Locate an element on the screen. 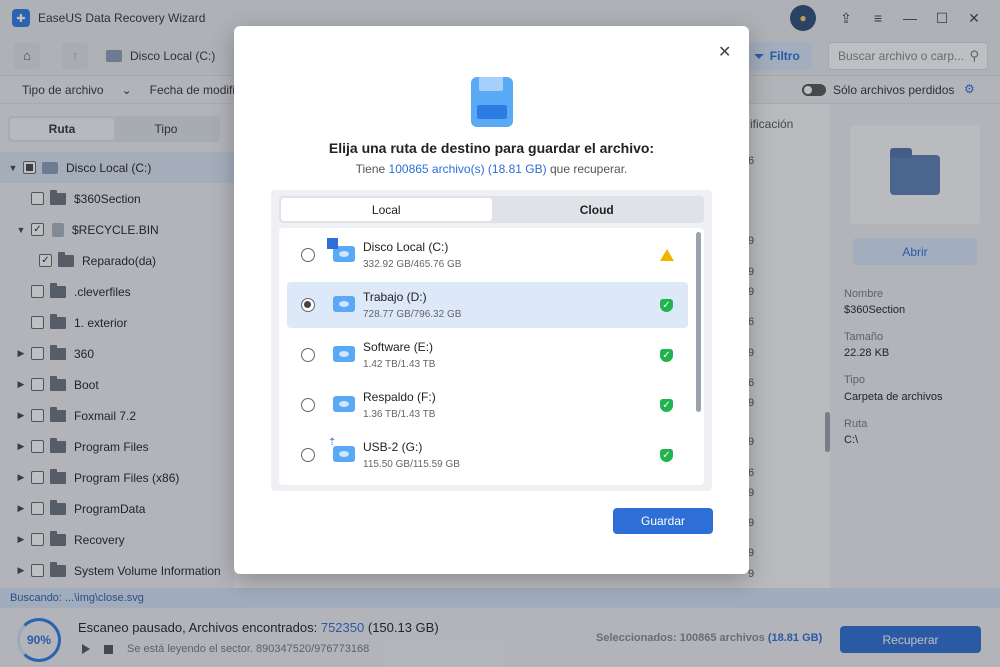 The image size is (1000, 667). drive-name: Disco Local (C:) is located at coordinates (406, 247).